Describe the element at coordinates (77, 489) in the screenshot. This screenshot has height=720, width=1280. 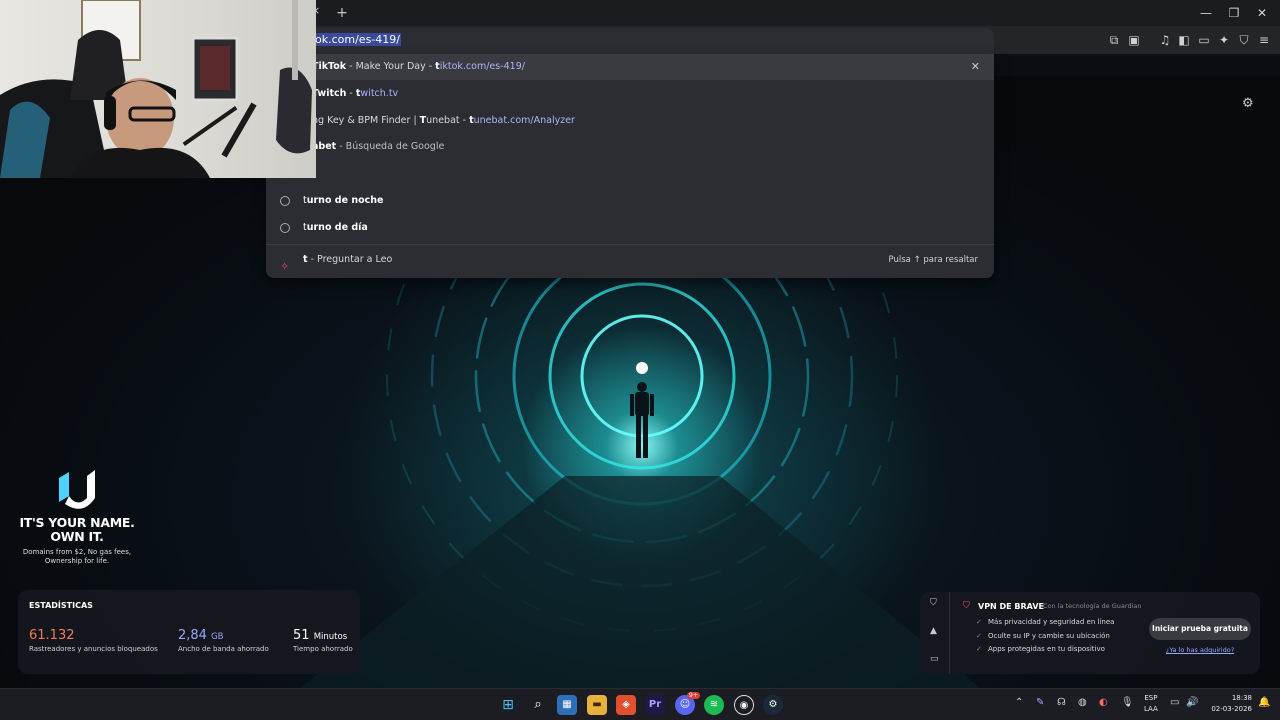
I see `unstoppable-logo` at that location.